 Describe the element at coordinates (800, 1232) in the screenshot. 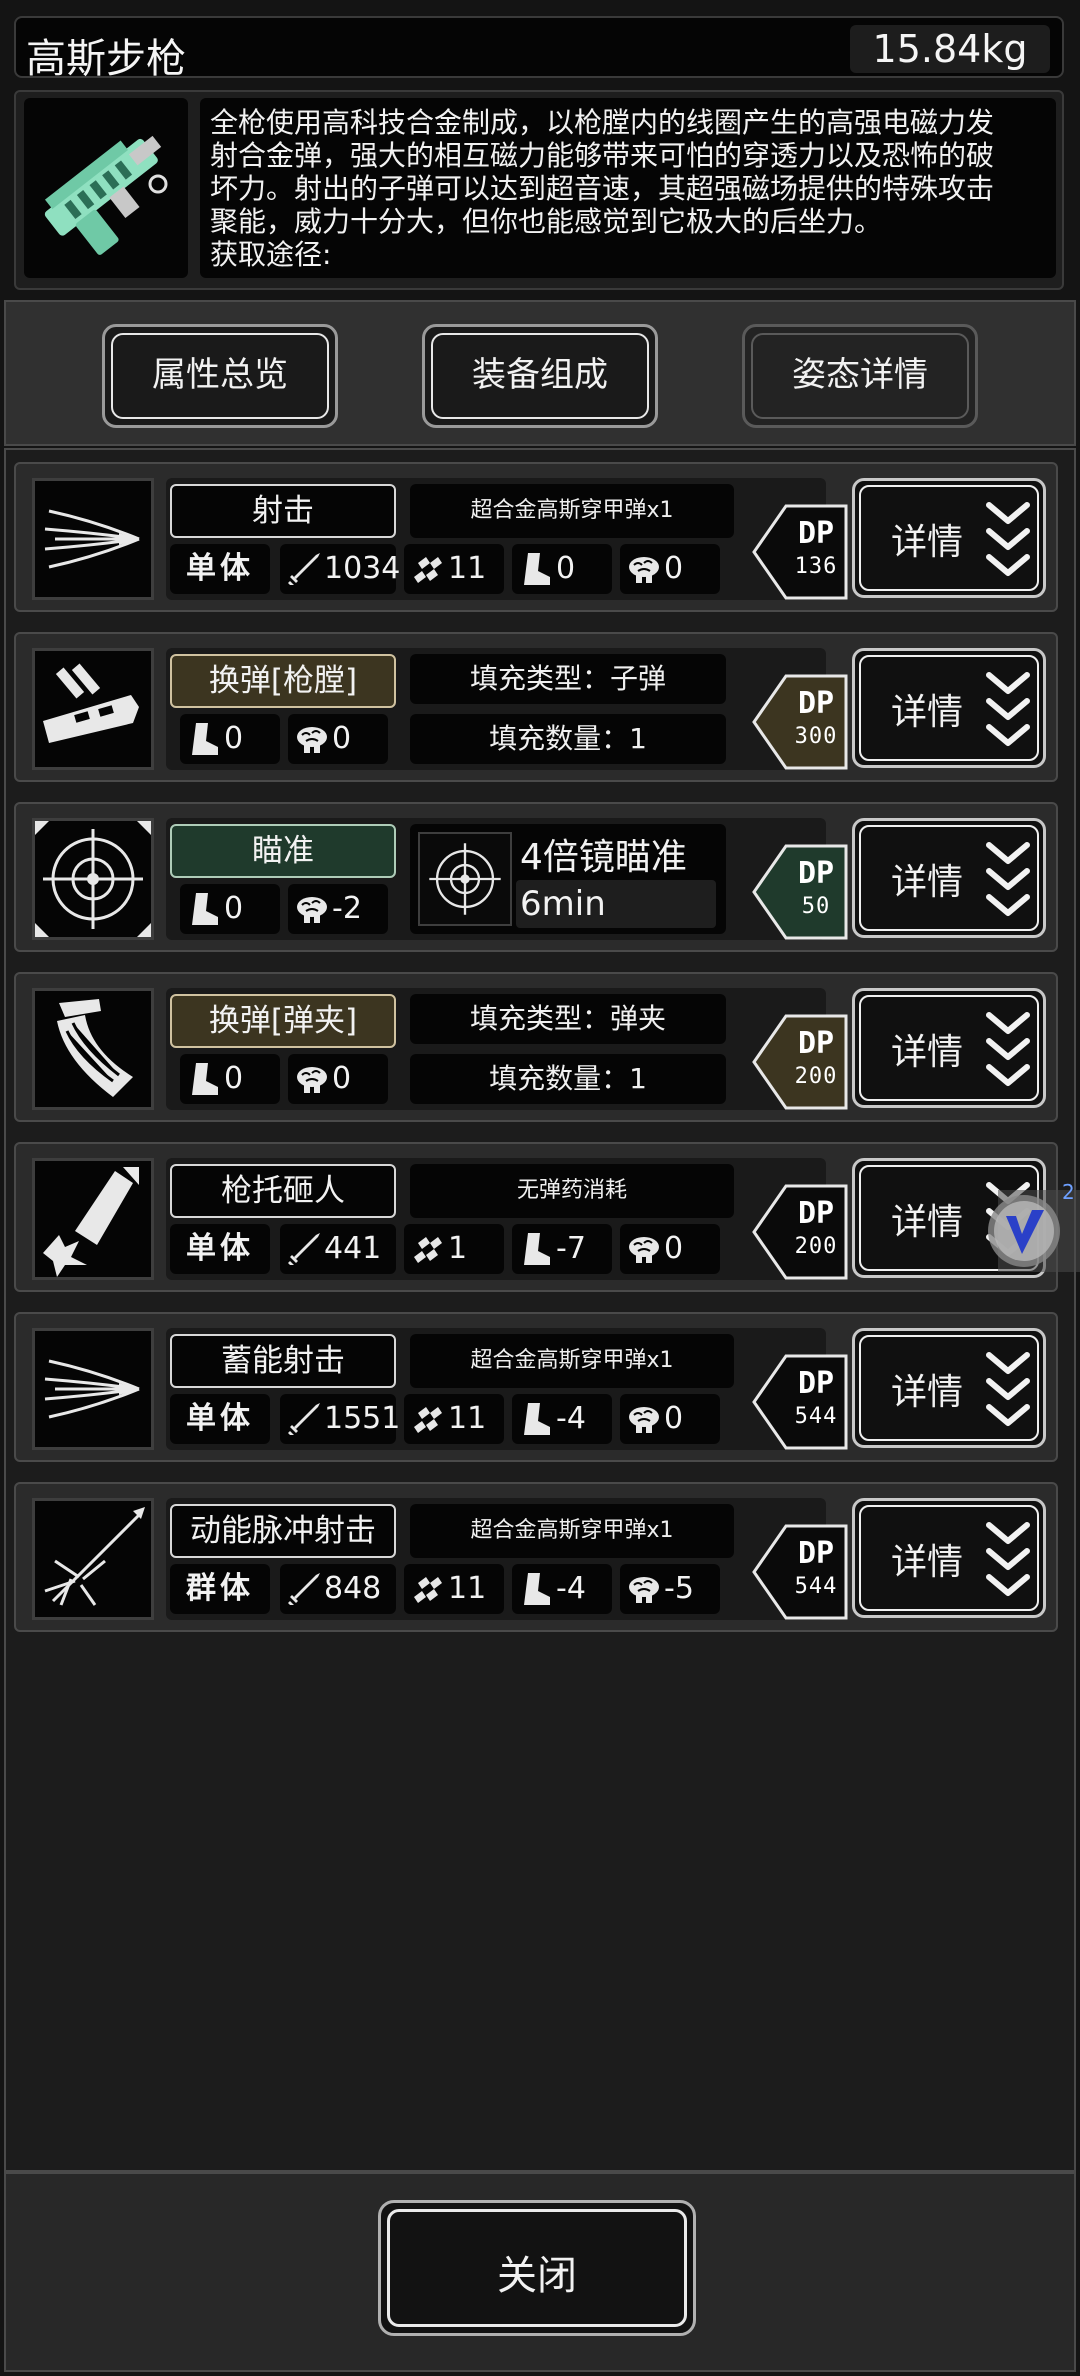

I see `dp-cost-badge: DP 200` at that location.